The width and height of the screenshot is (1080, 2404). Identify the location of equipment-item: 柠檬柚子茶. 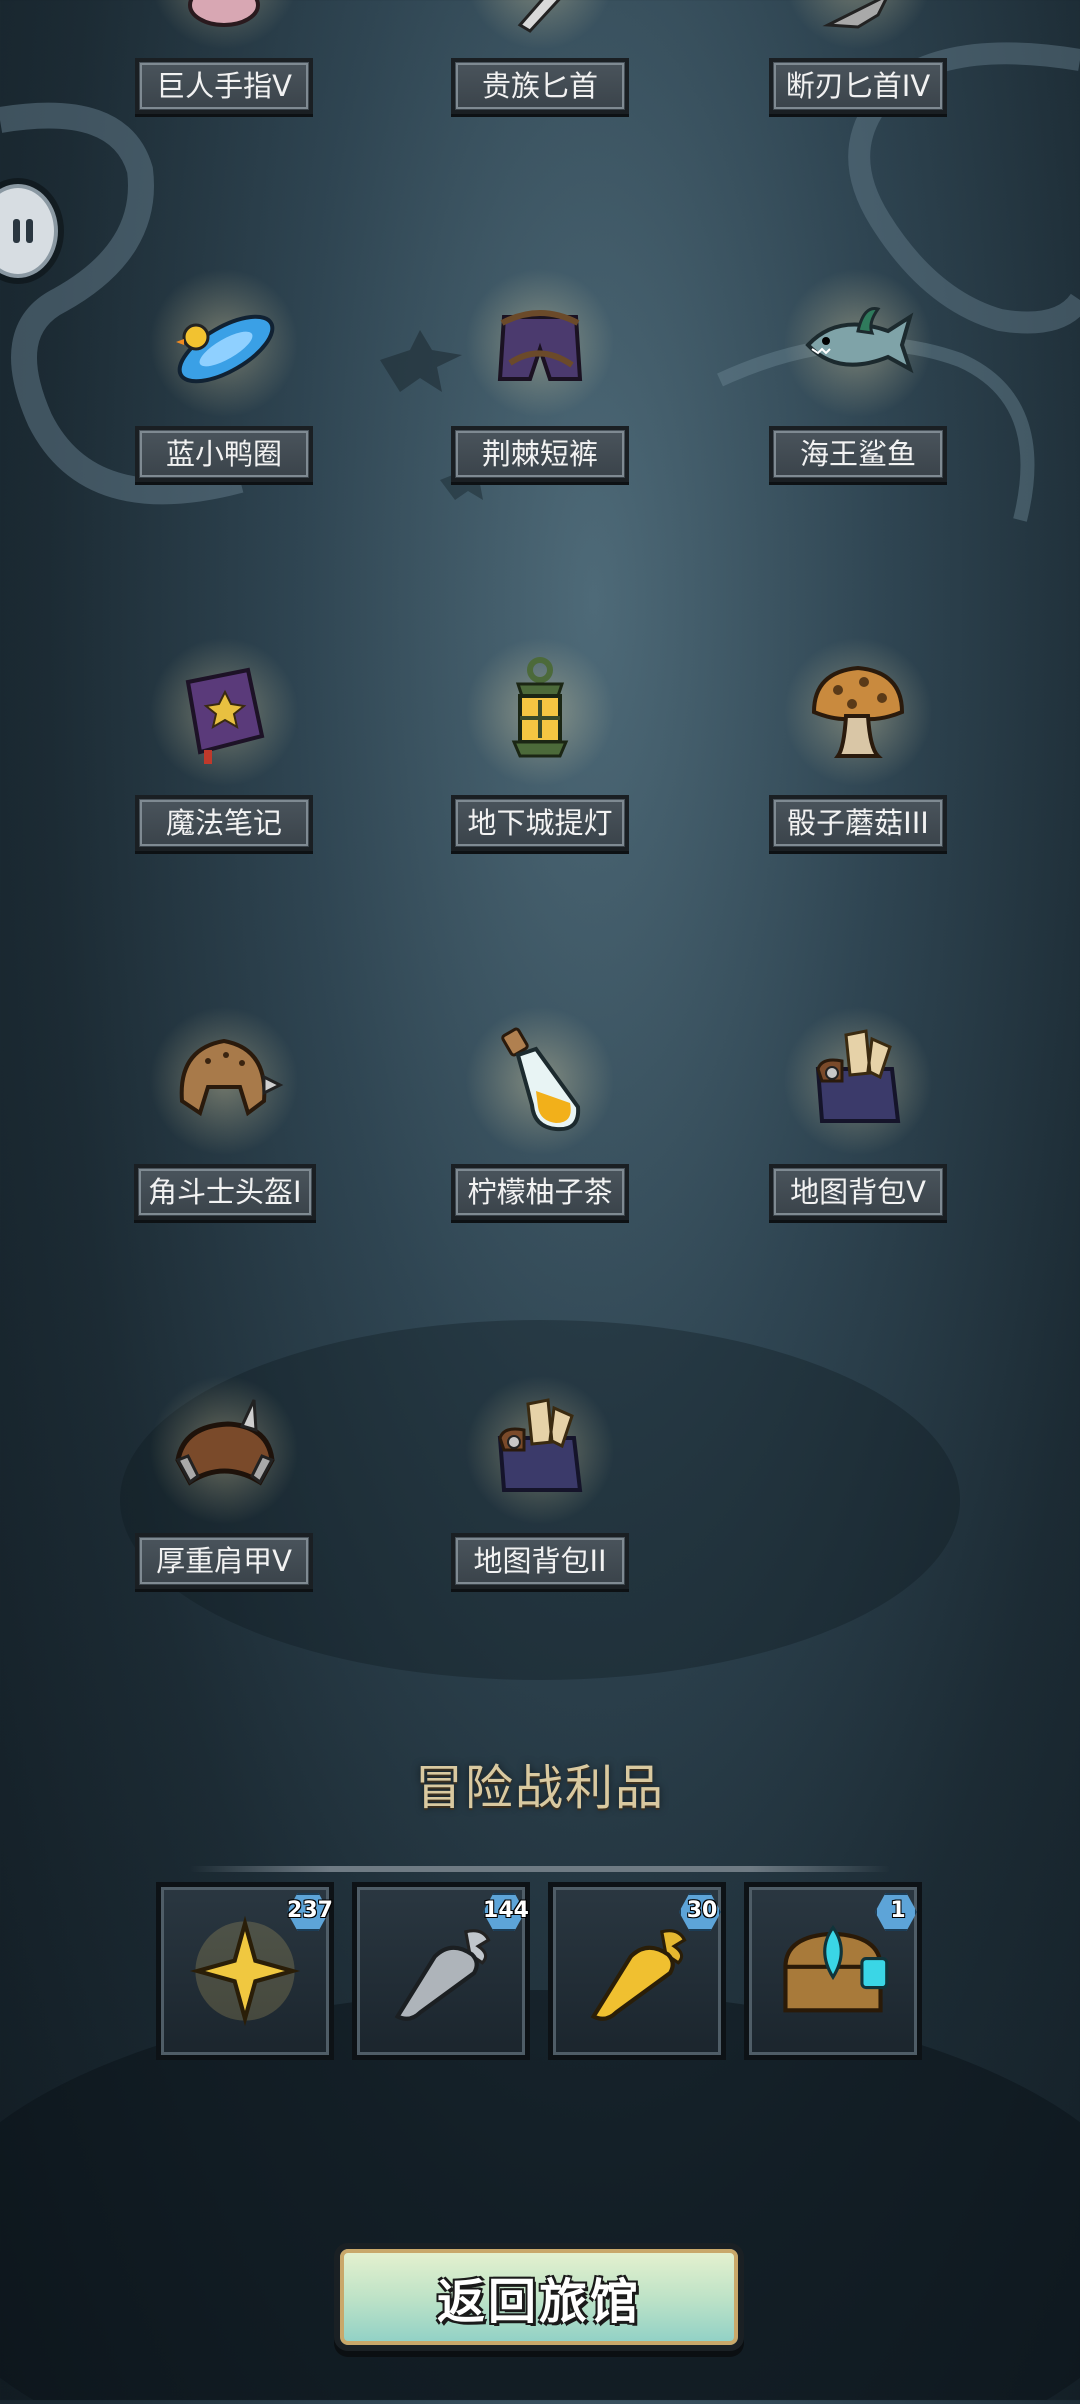
(540, 1113).